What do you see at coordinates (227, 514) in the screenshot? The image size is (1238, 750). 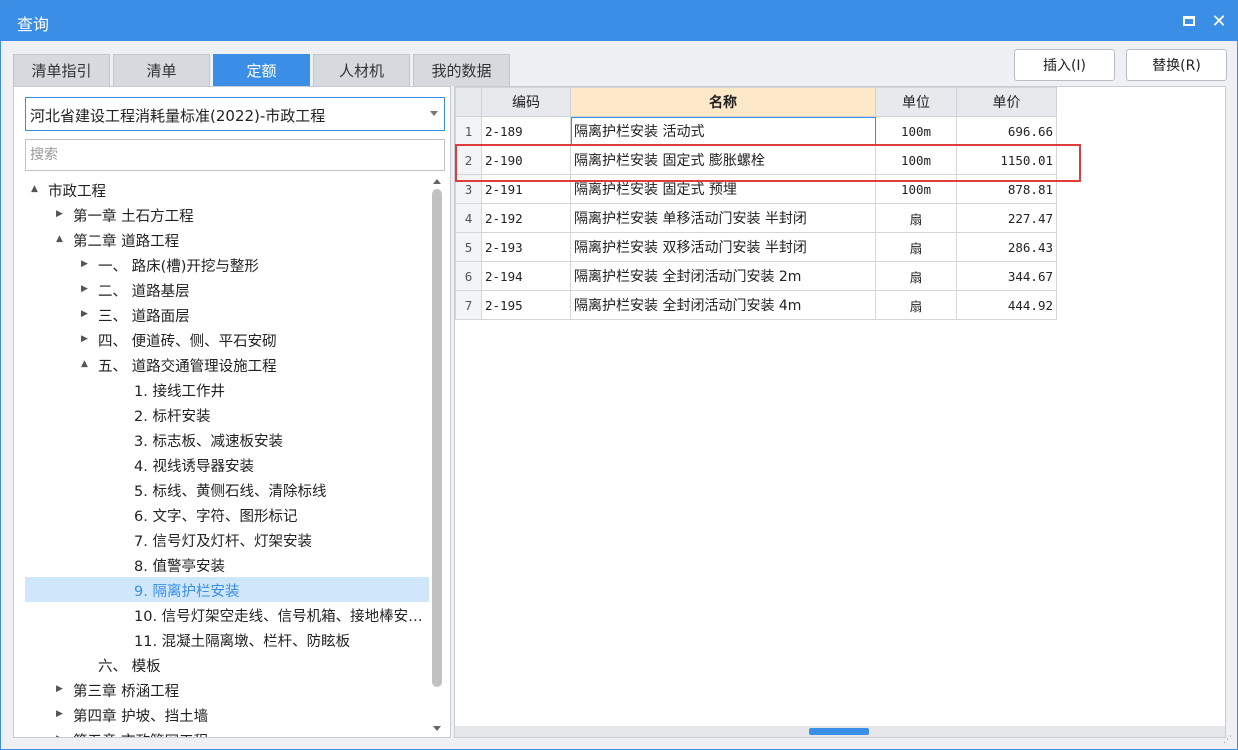 I see `tree-node: 6. 文字、字符、图形标记` at bounding box center [227, 514].